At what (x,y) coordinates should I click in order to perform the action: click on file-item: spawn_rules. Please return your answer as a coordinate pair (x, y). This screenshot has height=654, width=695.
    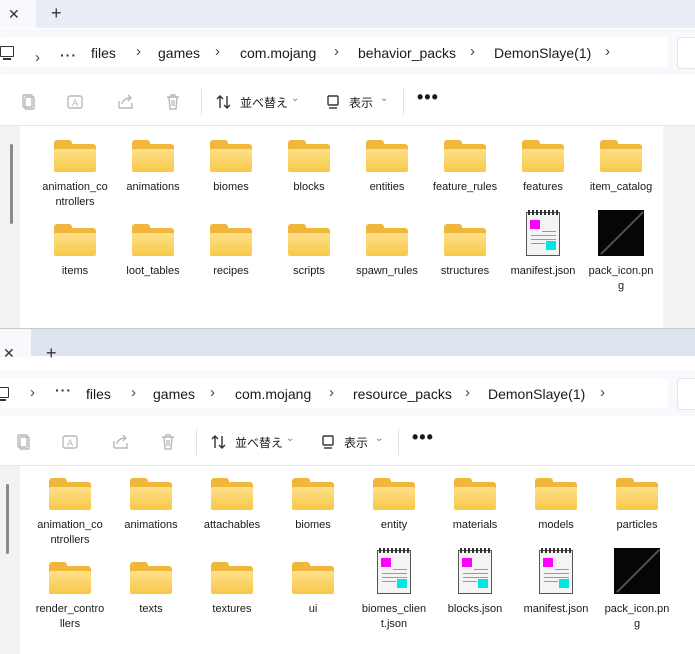
    Looking at the image, I should click on (387, 251).